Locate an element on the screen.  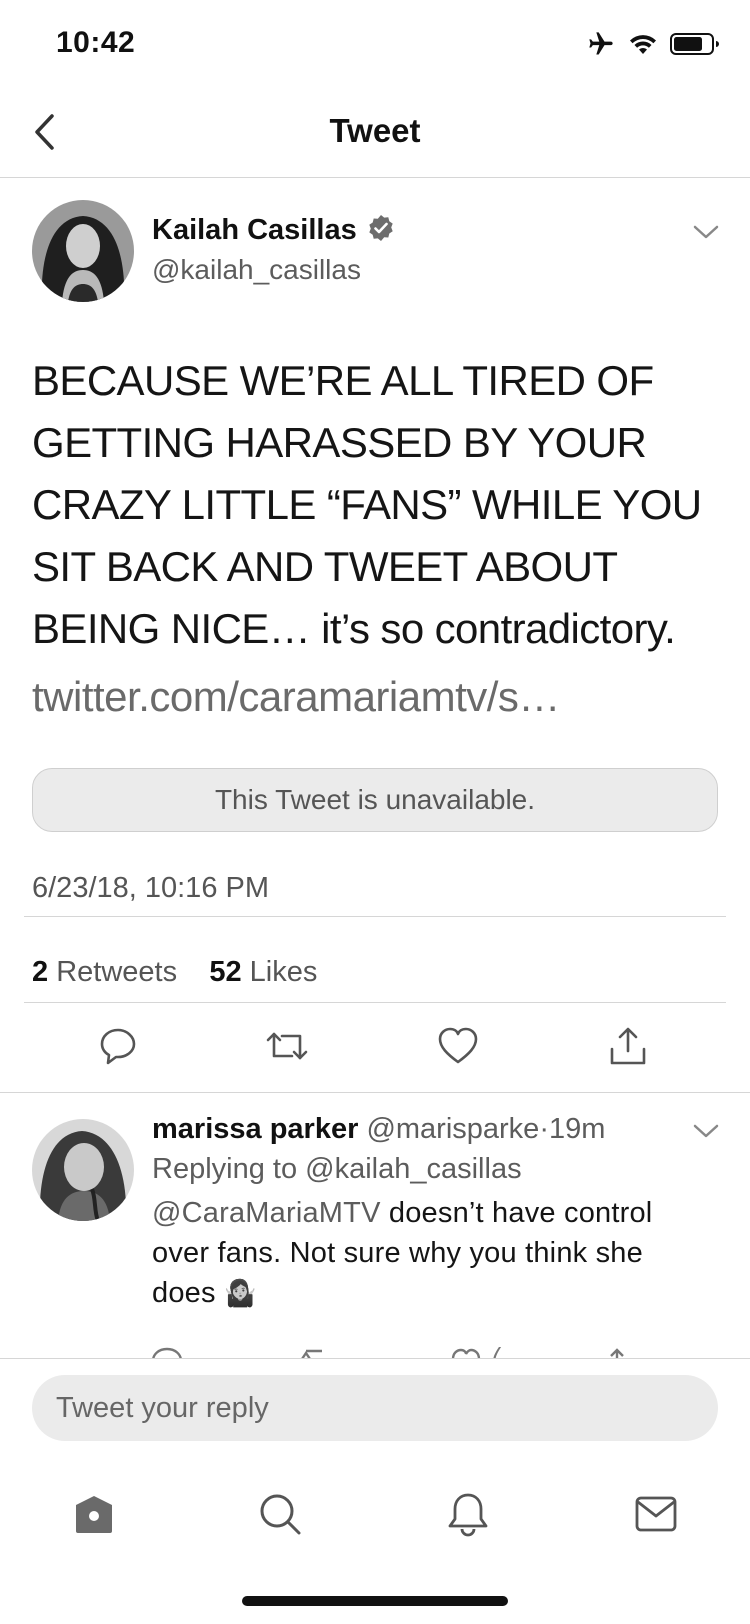
retweets-stat: 2 Retweets is located at coordinates (104, 972).